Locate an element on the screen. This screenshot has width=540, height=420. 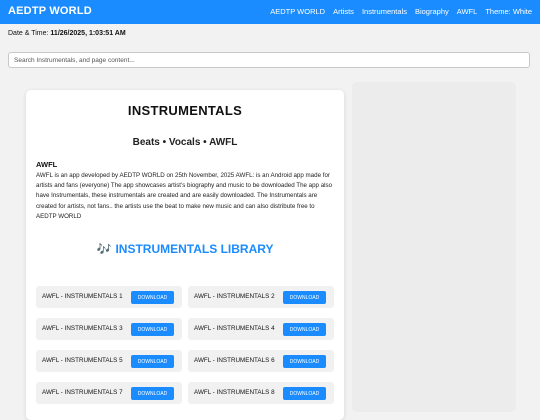
track-label: AWFL - INSTRUMENTALS 4 is located at coordinates (234, 328).